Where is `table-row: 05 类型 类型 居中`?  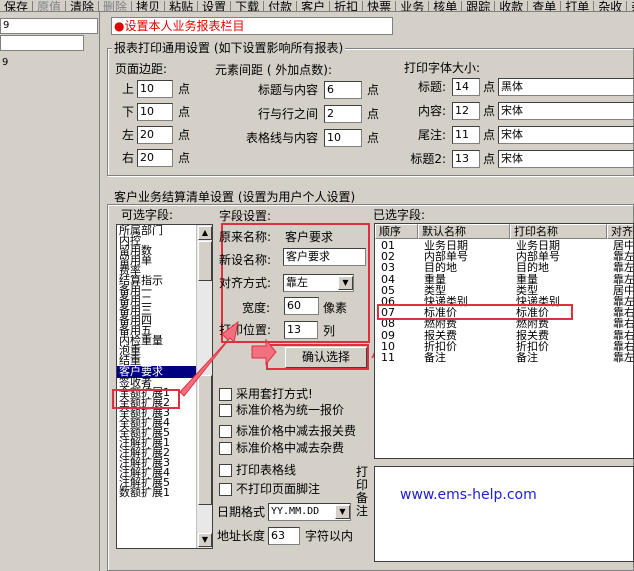 table-row: 05 类型 类型 居中 is located at coordinates (504, 290).